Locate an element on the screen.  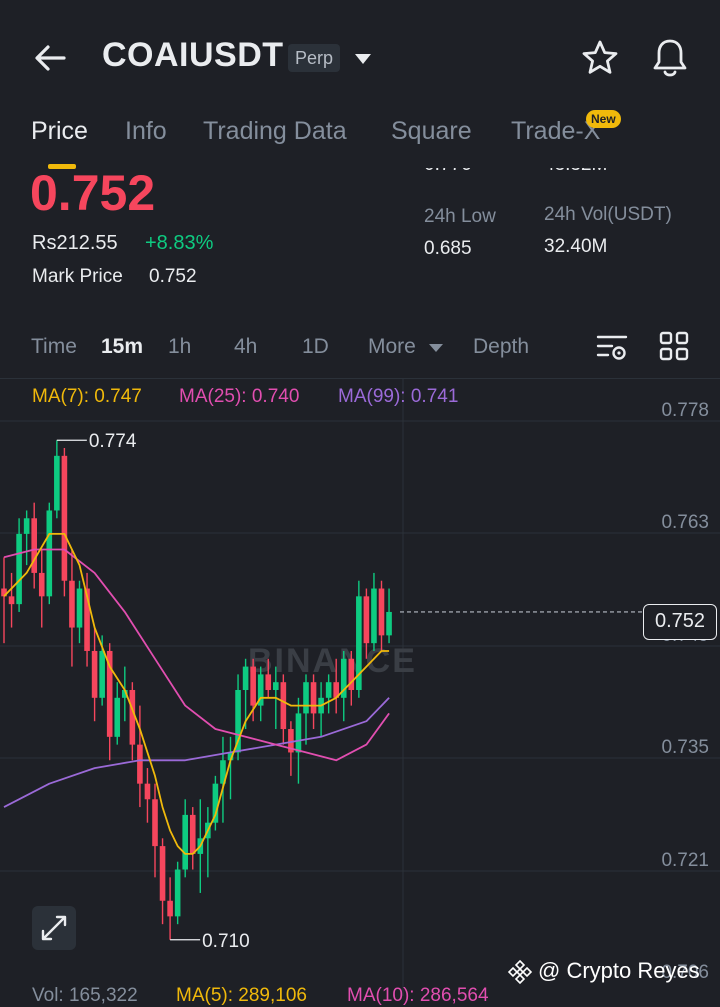
caret-down-icon is located at coordinates (363, 59).